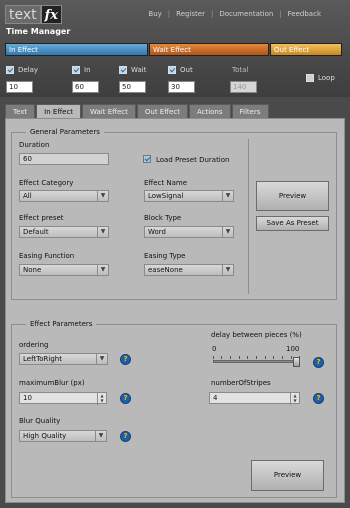 The width and height of the screenshot is (350, 508). I want to click on easing-function-label: Easing Function, so click(47, 256).